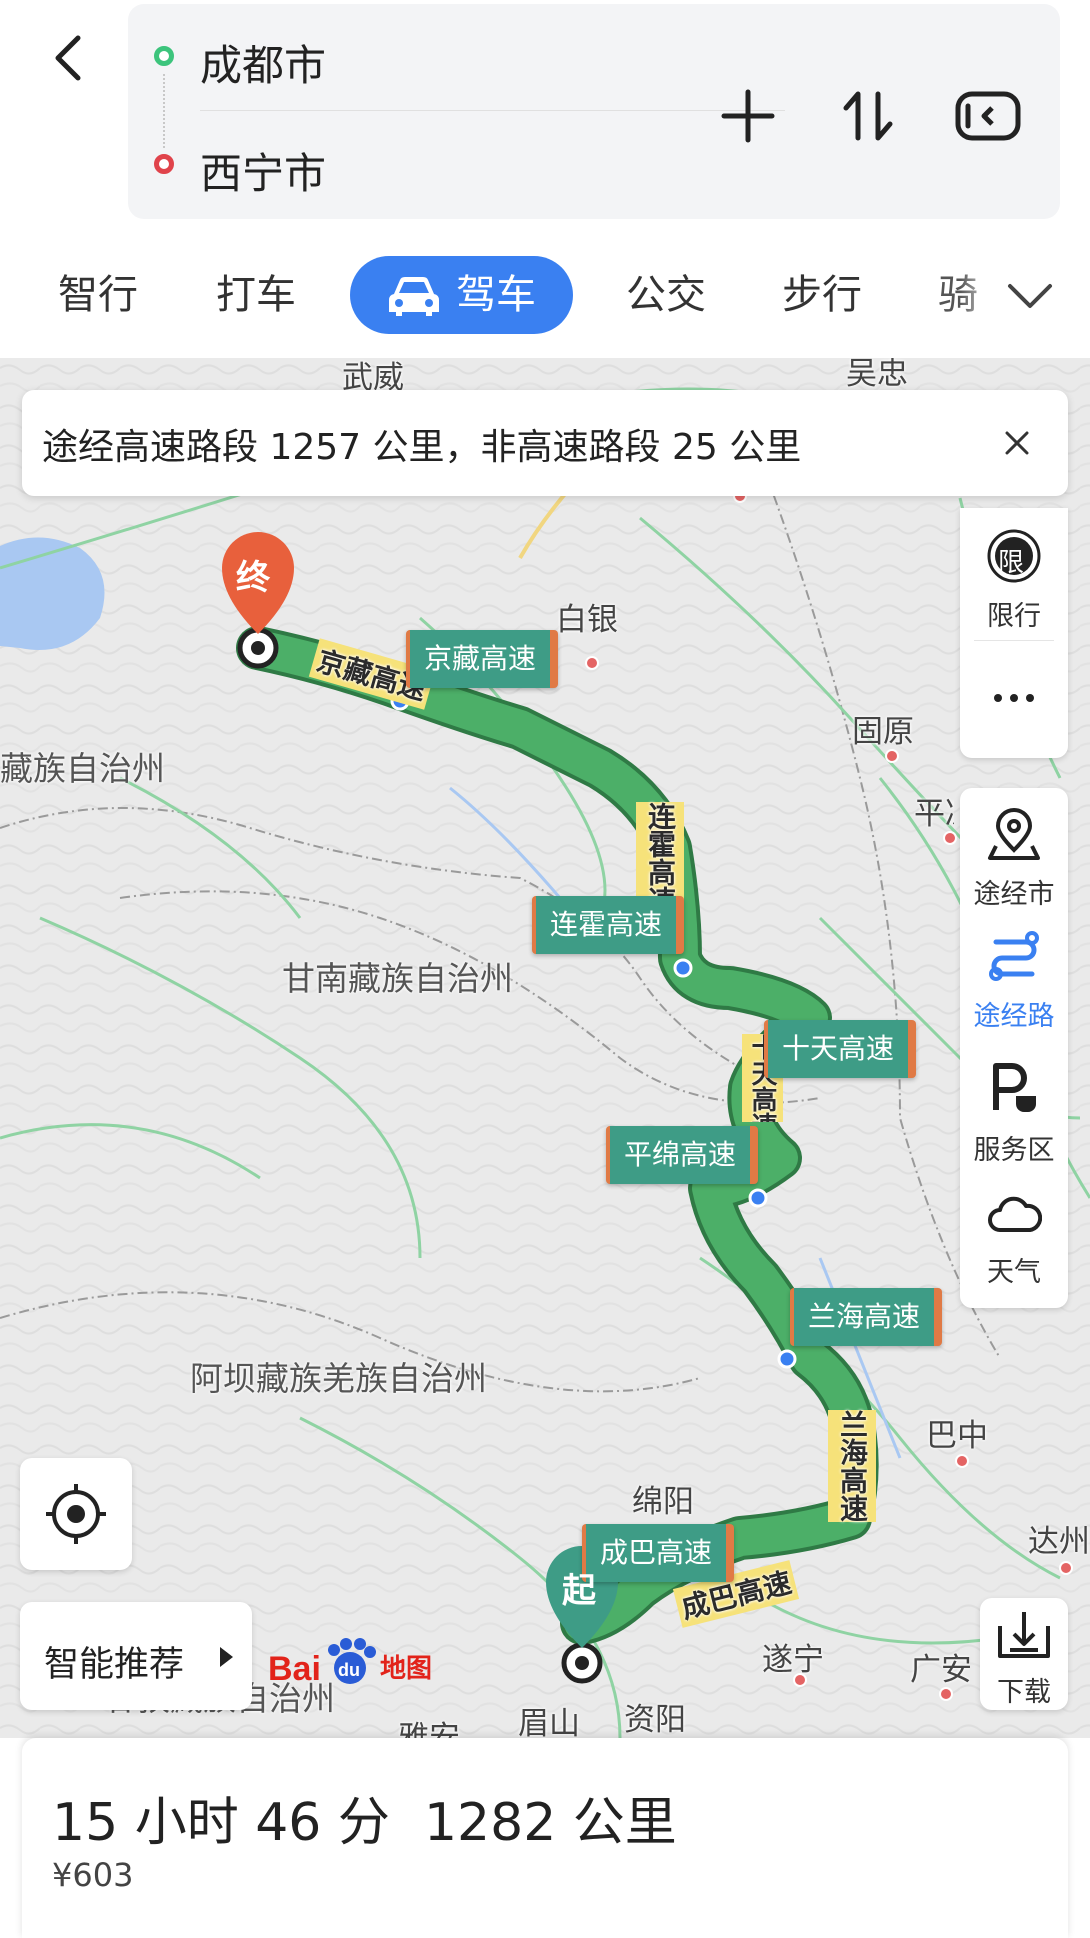 This screenshot has width=1090, height=1938. What do you see at coordinates (414, 296) in the screenshot?
I see `car-icon` at bounding box center [414, 296].